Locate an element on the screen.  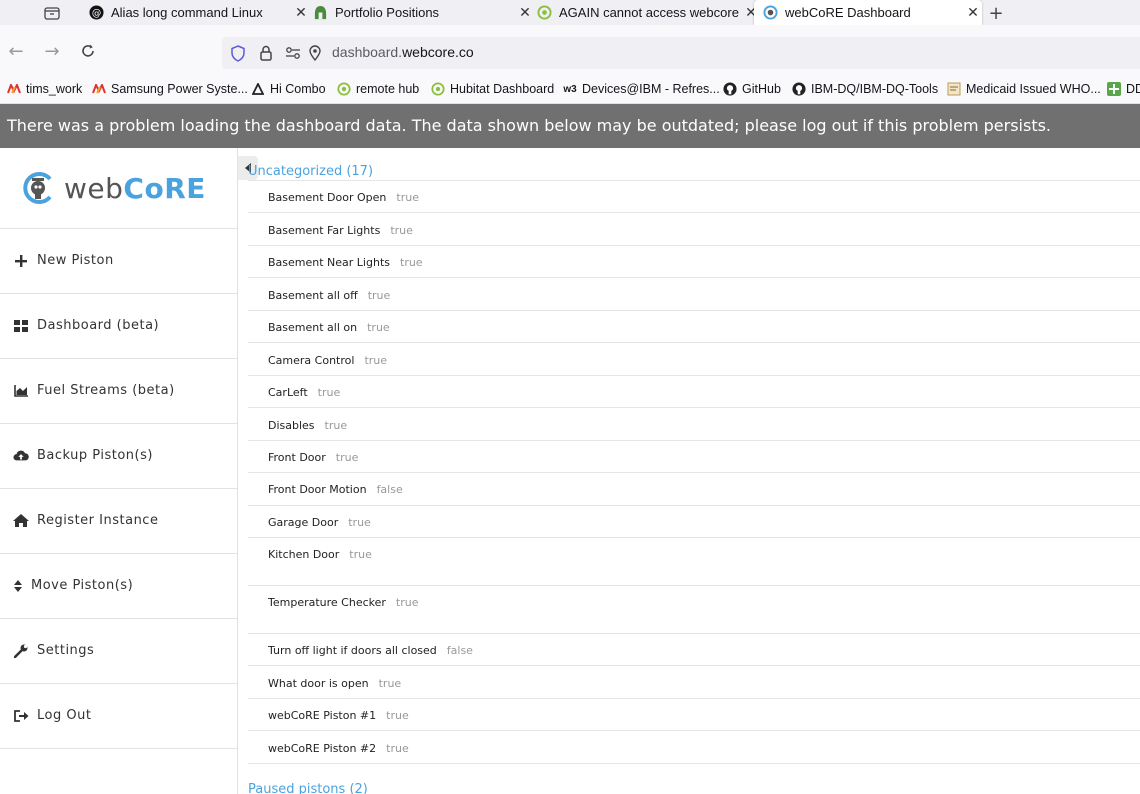
sidebar-item-register: Register Instance is located at coordinates (118, 520).